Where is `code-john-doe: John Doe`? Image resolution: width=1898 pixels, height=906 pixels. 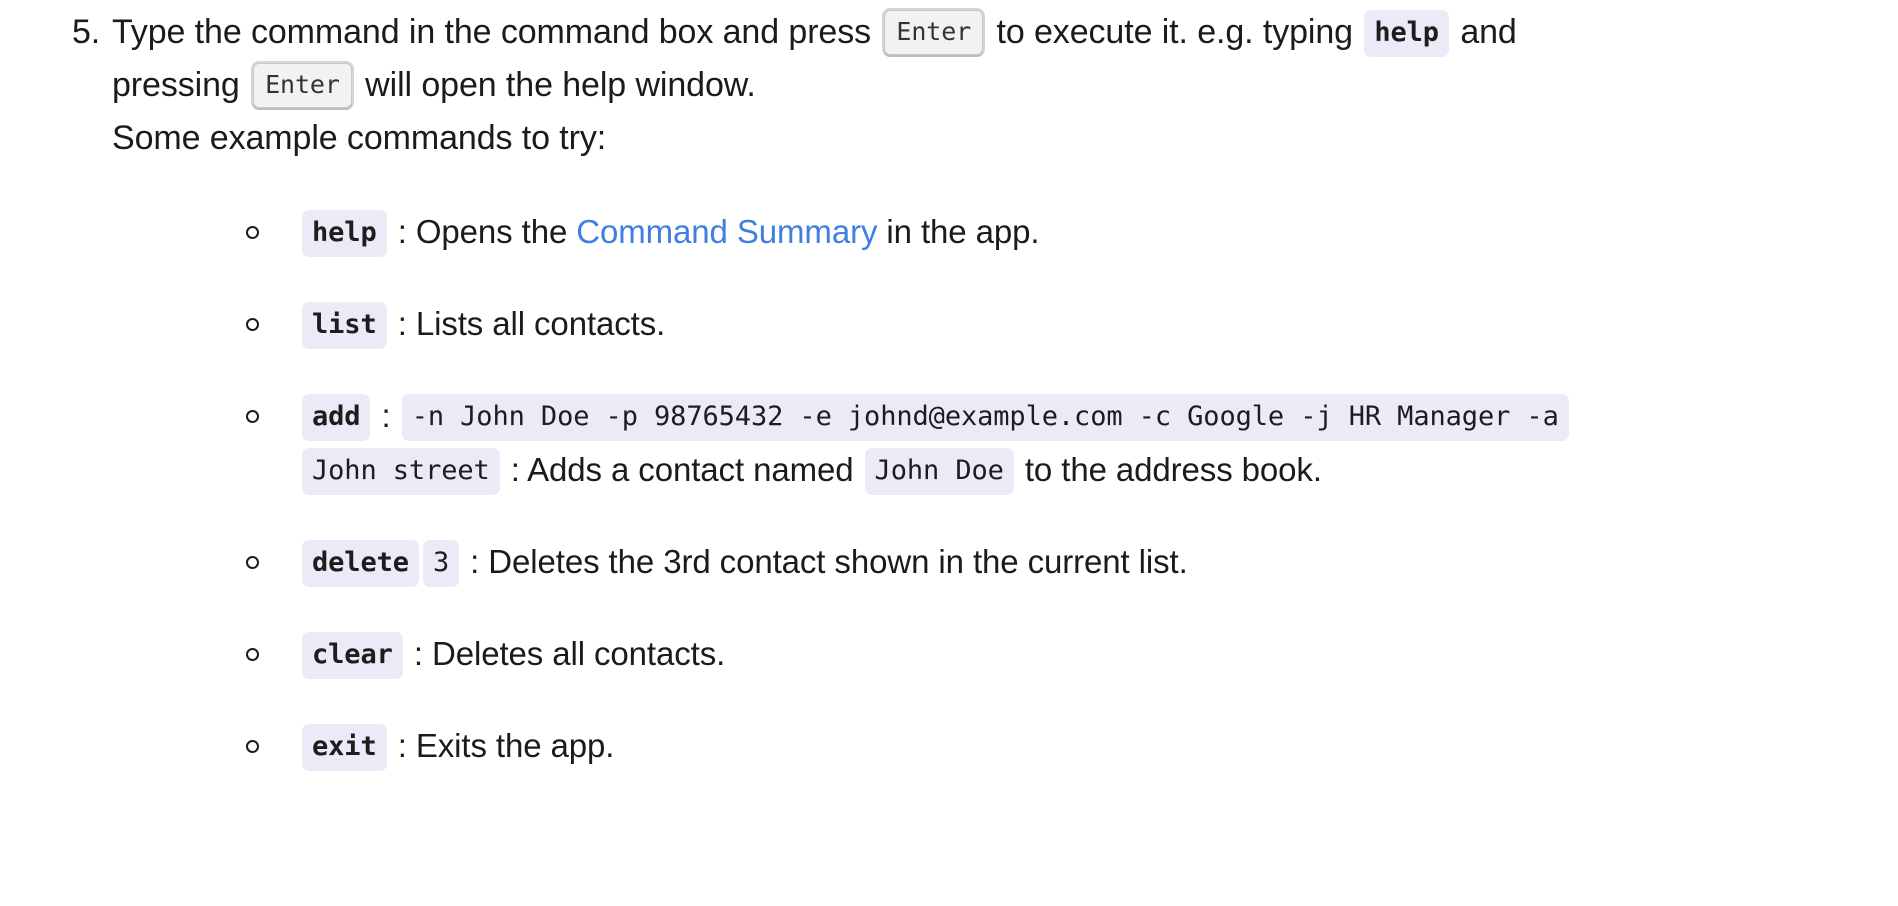
code-john-doe: John Doe is located at coordinates (939, 471).